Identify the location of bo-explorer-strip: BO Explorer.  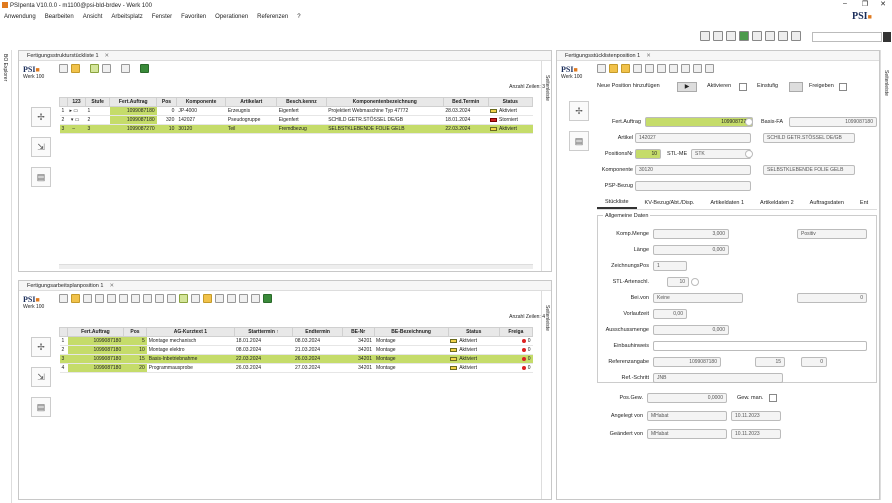
(6, 276).